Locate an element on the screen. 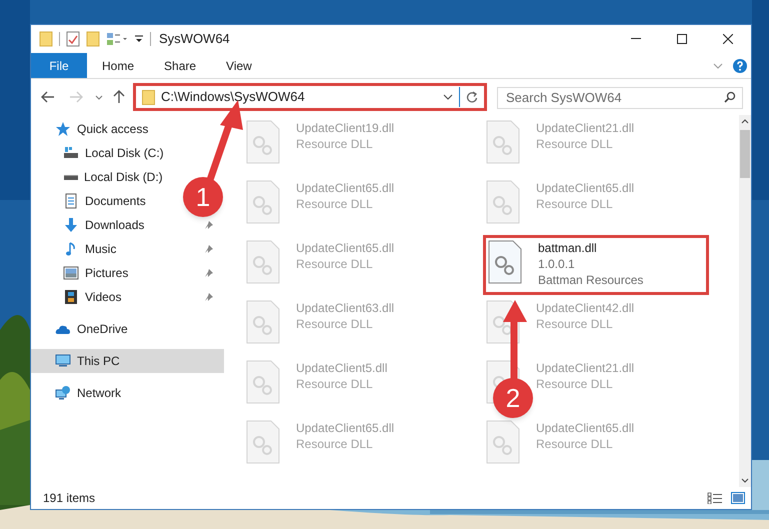  scrollbar is located at coordinates (745, 301).